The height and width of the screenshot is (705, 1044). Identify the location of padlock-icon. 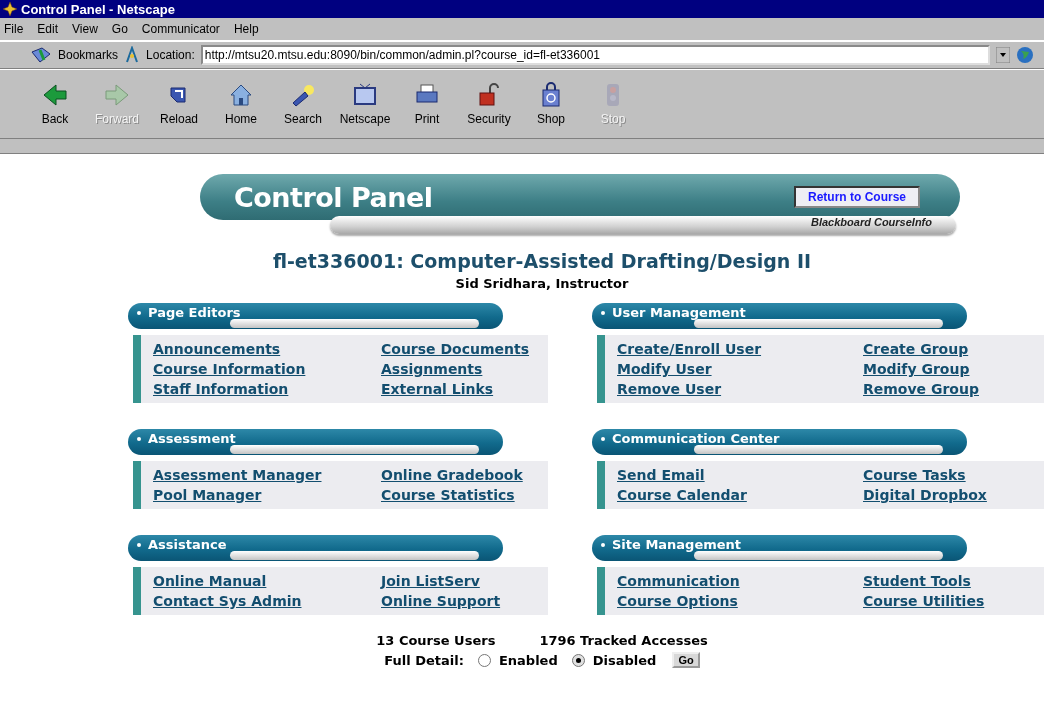
(489, 95).